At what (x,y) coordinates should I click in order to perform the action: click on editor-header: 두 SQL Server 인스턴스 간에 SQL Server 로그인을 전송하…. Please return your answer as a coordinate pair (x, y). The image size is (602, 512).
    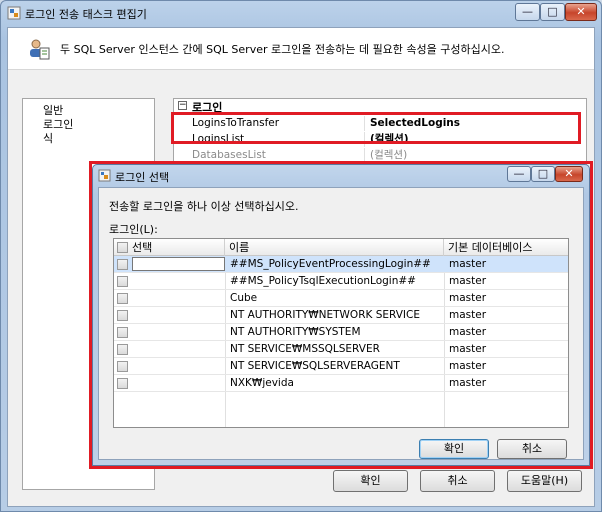
    Looking at the image, I should click on (301, 49).